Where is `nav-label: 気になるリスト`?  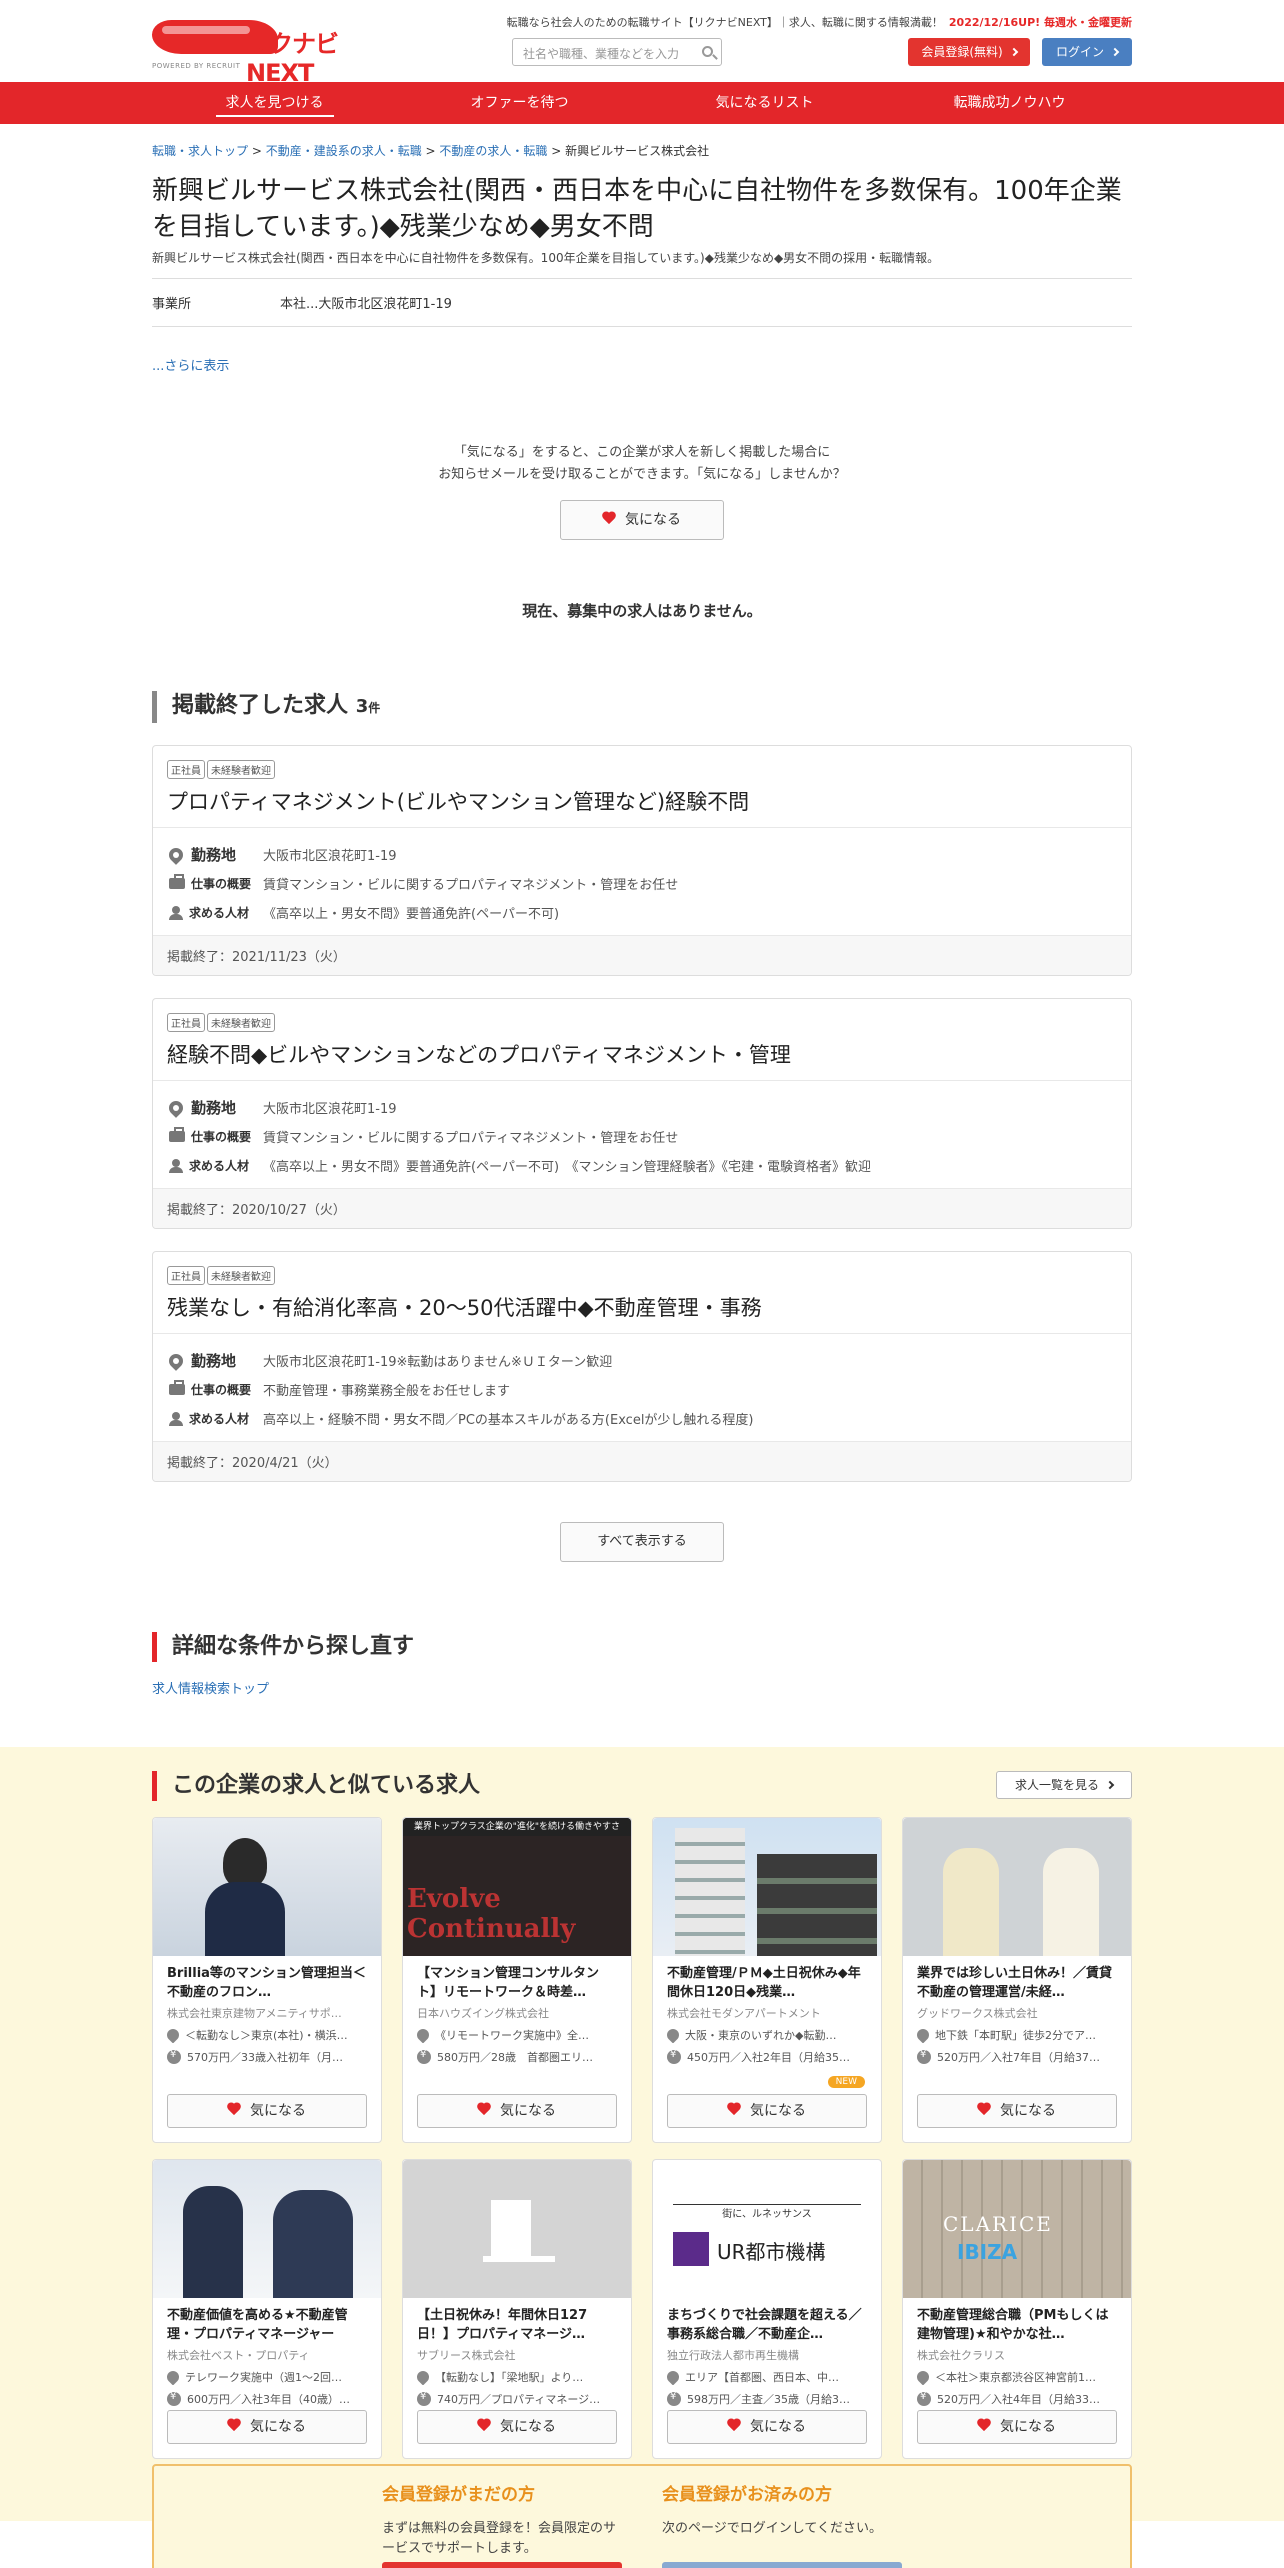 nav-label: 気になるリスト is located at coordinates (764, 103).